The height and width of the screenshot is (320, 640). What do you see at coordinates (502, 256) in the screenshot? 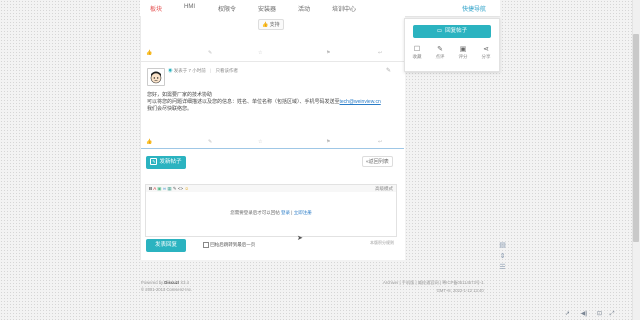
I see `expand-icon: ⇕` at bounding box center [502, 256].